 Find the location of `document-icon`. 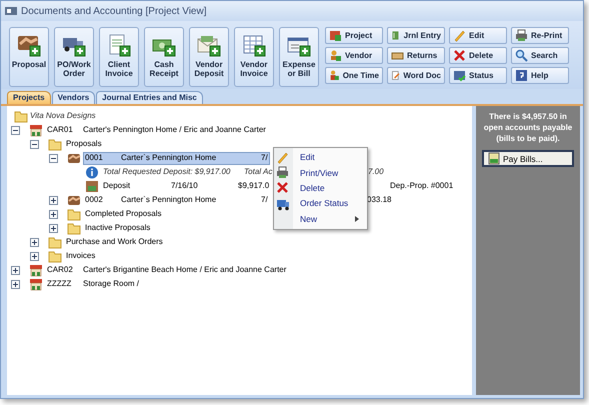

document-icon is located at coordinates (119, 45).